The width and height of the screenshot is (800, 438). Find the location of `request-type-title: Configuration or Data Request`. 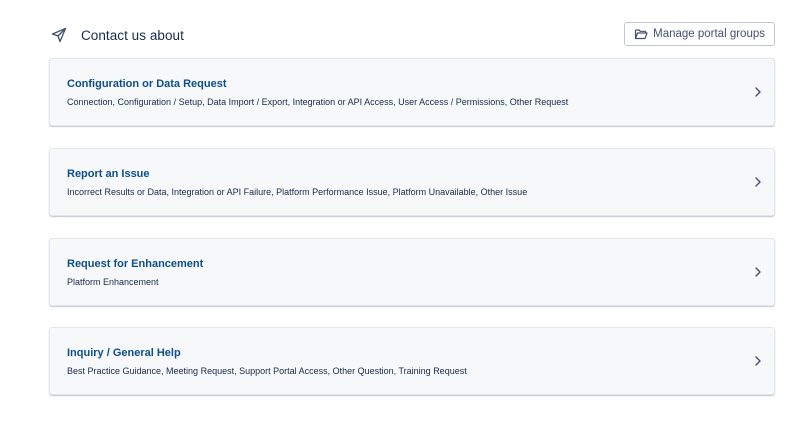

request-type-title: Configuration or Data Request is located at coordinates (147, 84).